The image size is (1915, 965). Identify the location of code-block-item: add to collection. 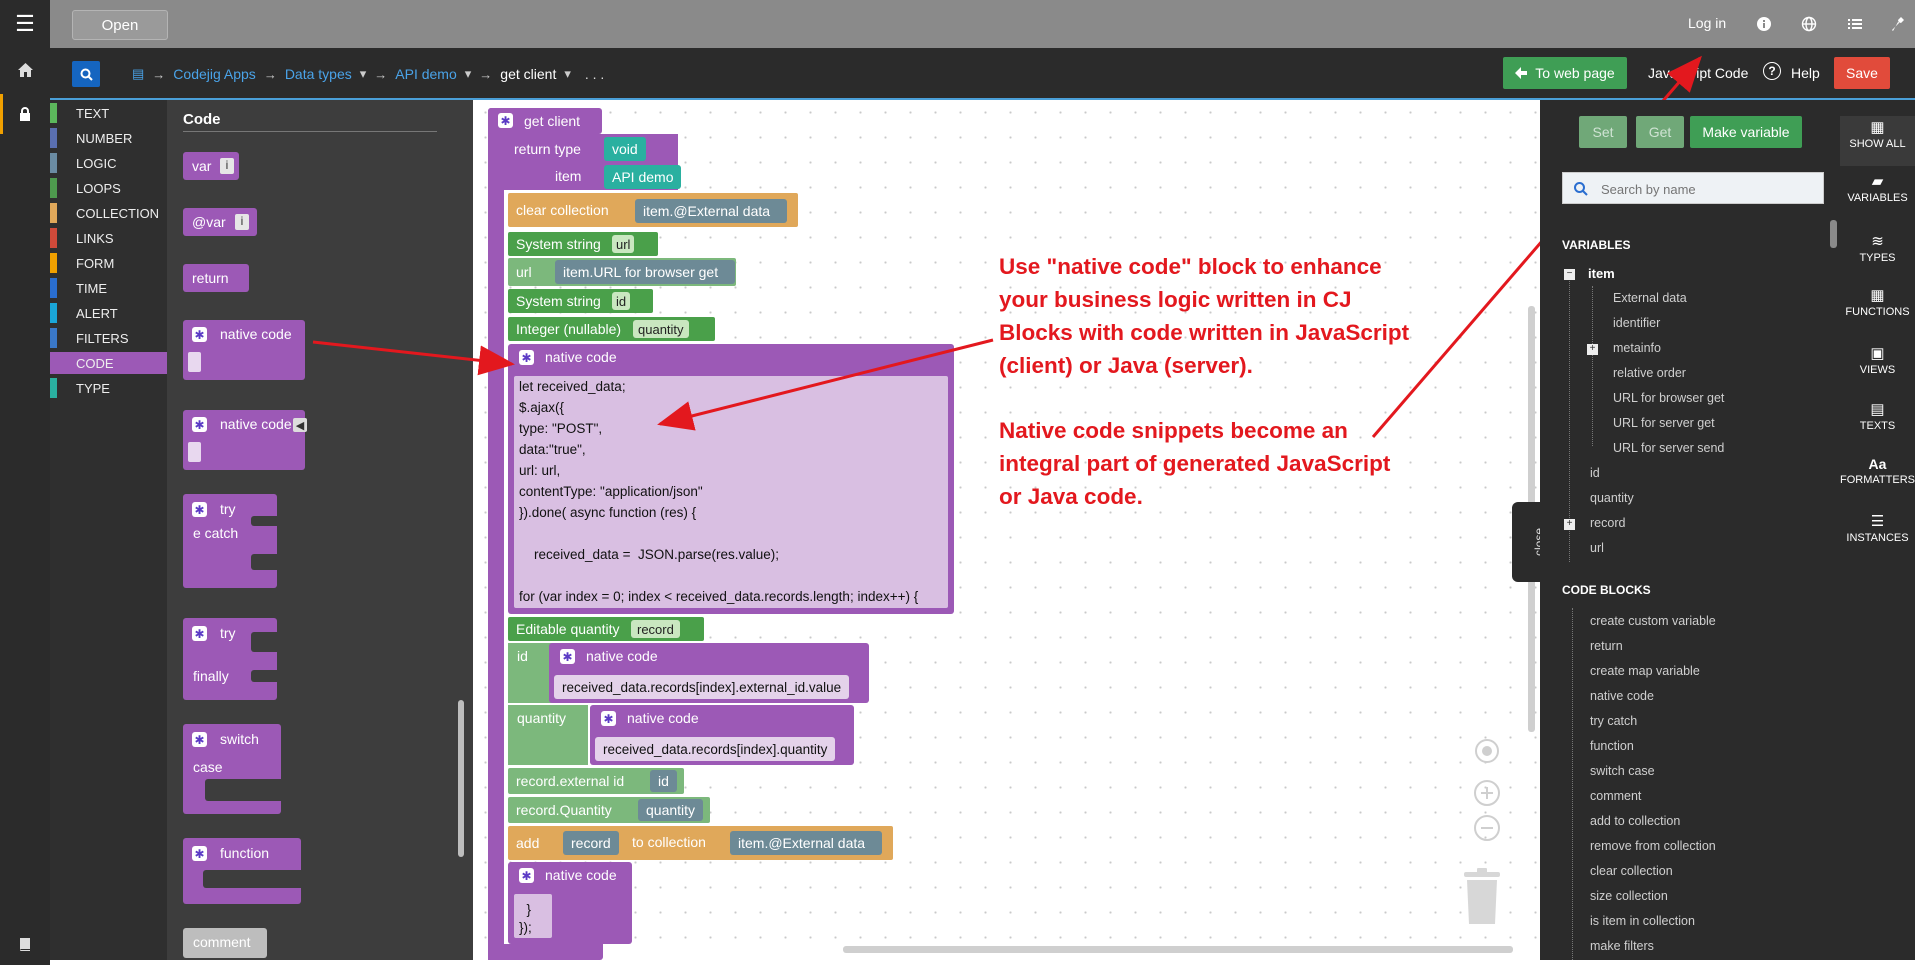
(1635, 821).